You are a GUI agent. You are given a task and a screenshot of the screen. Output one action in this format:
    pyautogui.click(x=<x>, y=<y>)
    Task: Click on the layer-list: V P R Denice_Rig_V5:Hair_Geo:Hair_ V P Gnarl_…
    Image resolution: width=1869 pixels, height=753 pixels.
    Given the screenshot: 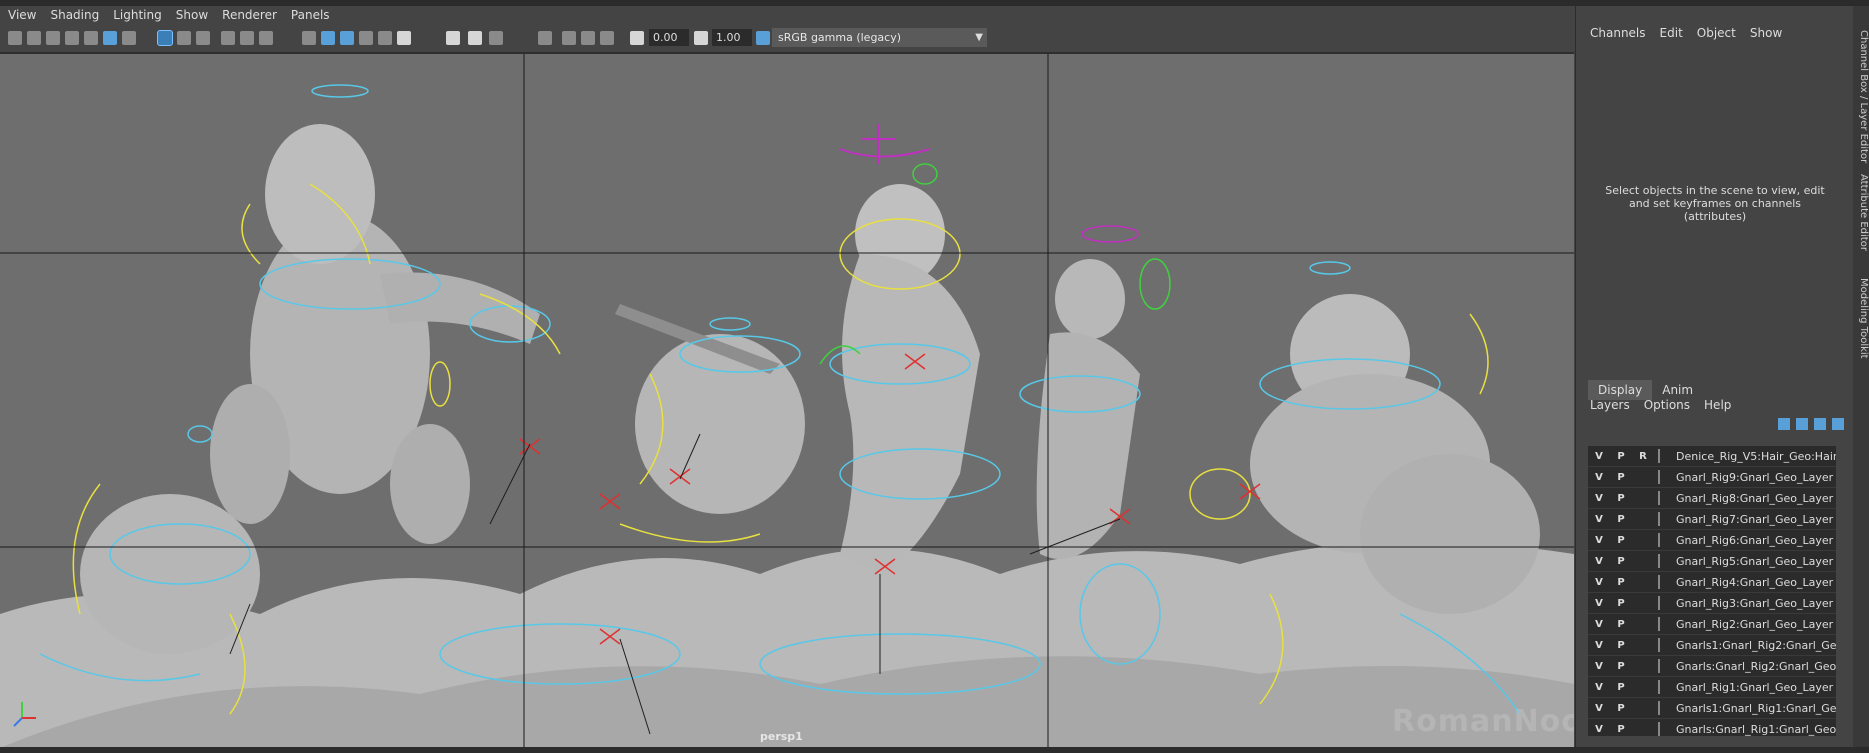 What is the action you would take?
    pyautogui.click(x=1712, y=591)
    